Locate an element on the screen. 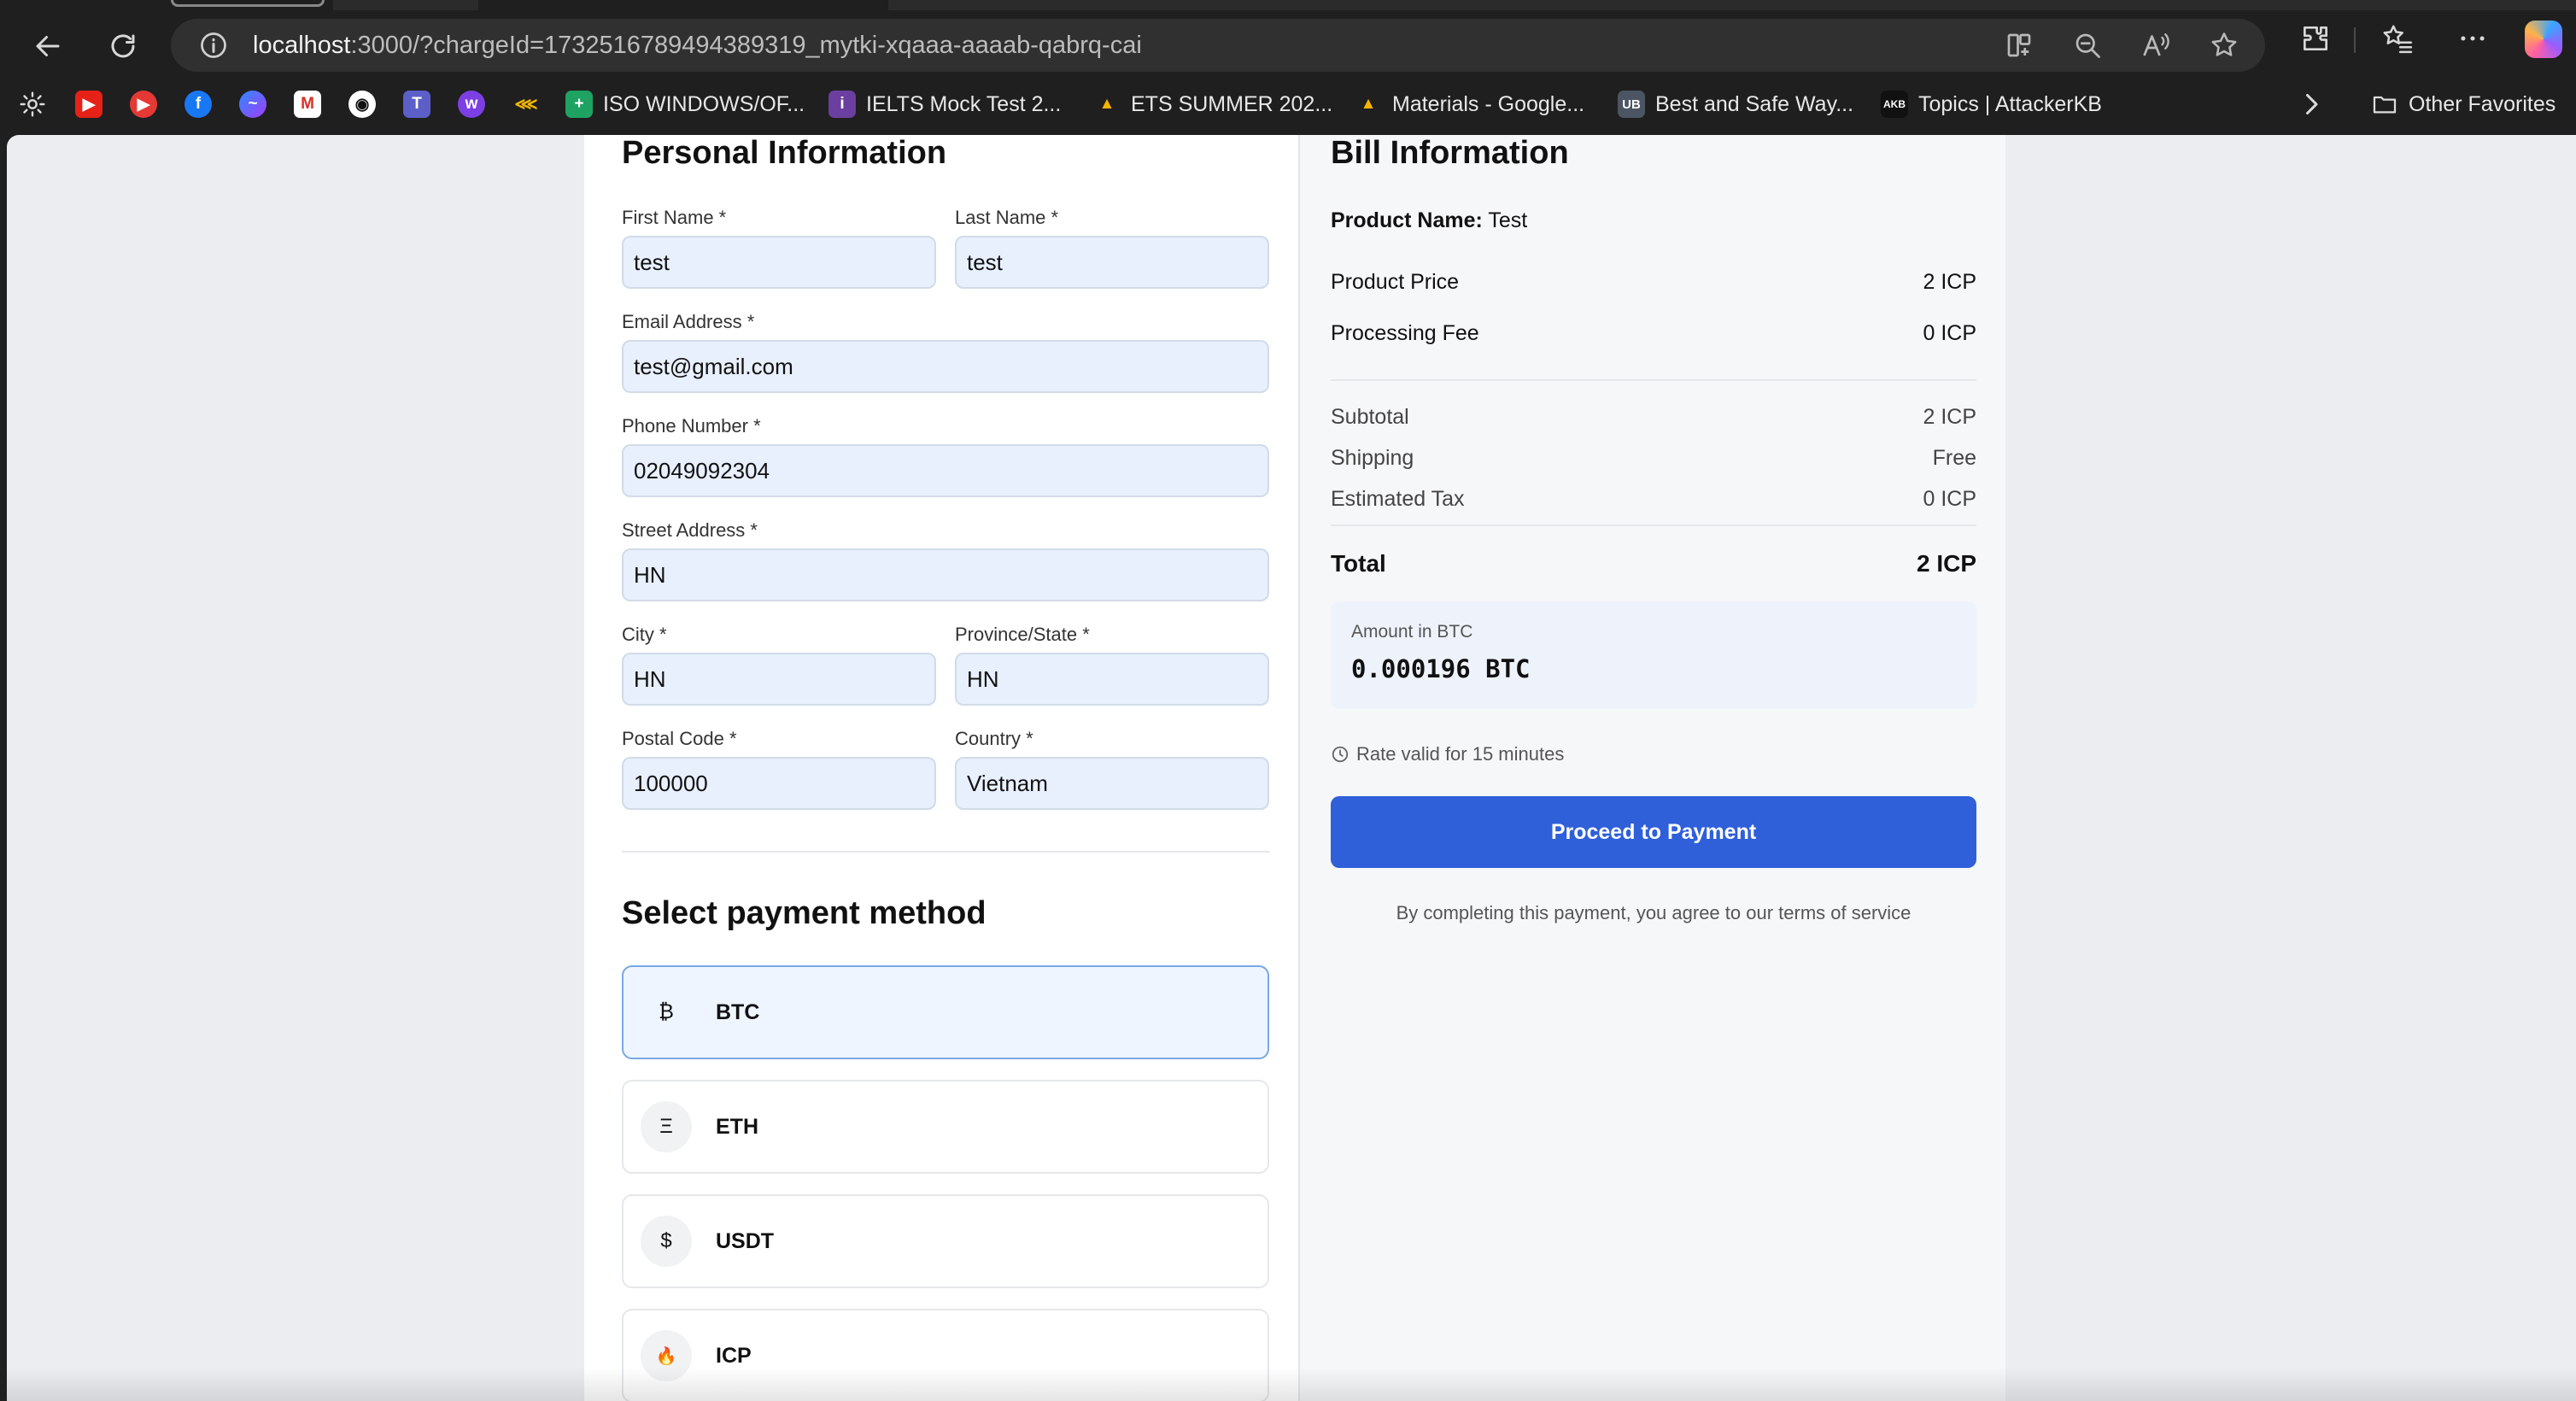 The height and width of the screenshot is (1401, 2576). city-input: HN is located at coordinates (779, 679).